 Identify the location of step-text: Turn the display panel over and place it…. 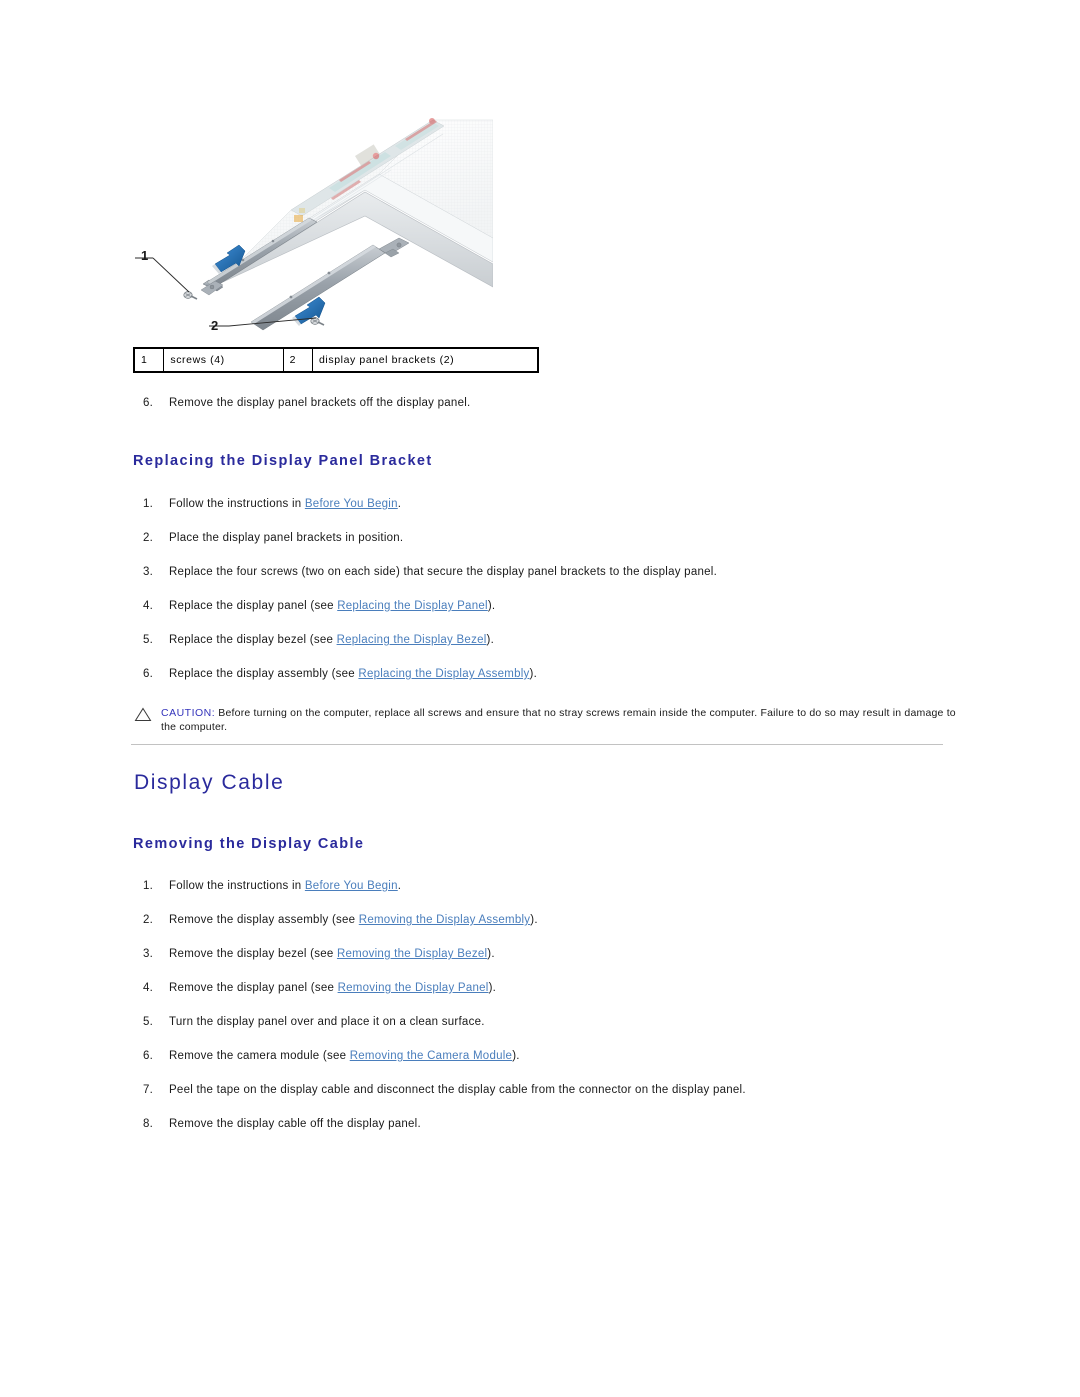
(327, 1022).